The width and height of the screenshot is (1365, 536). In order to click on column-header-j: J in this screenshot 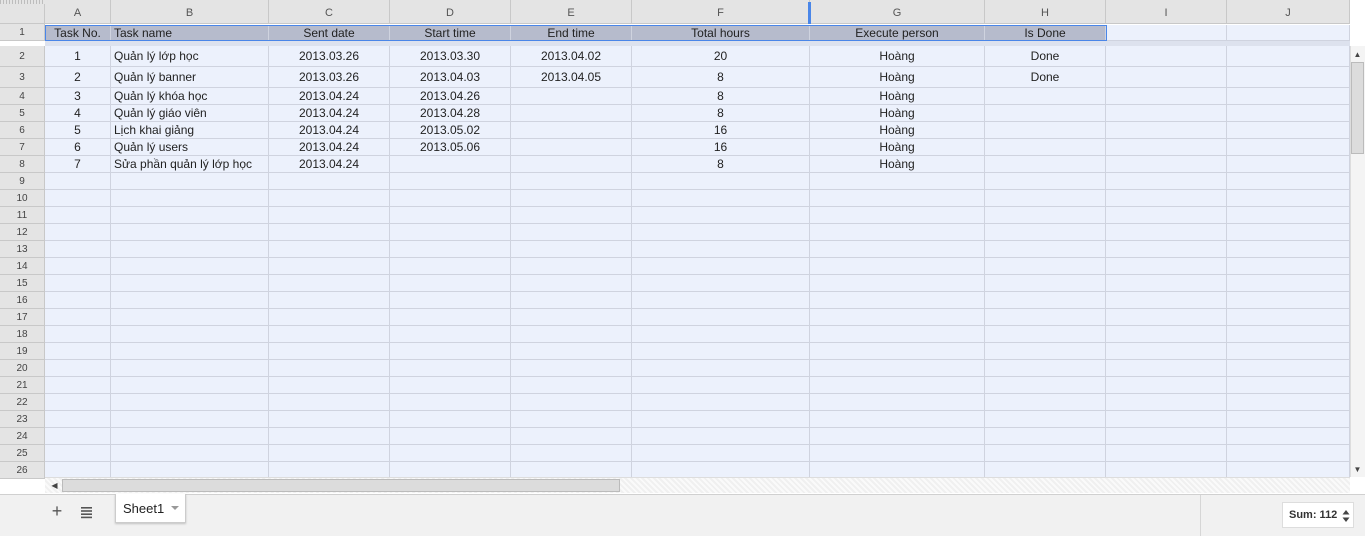, I will do `click(1288, 12)`.